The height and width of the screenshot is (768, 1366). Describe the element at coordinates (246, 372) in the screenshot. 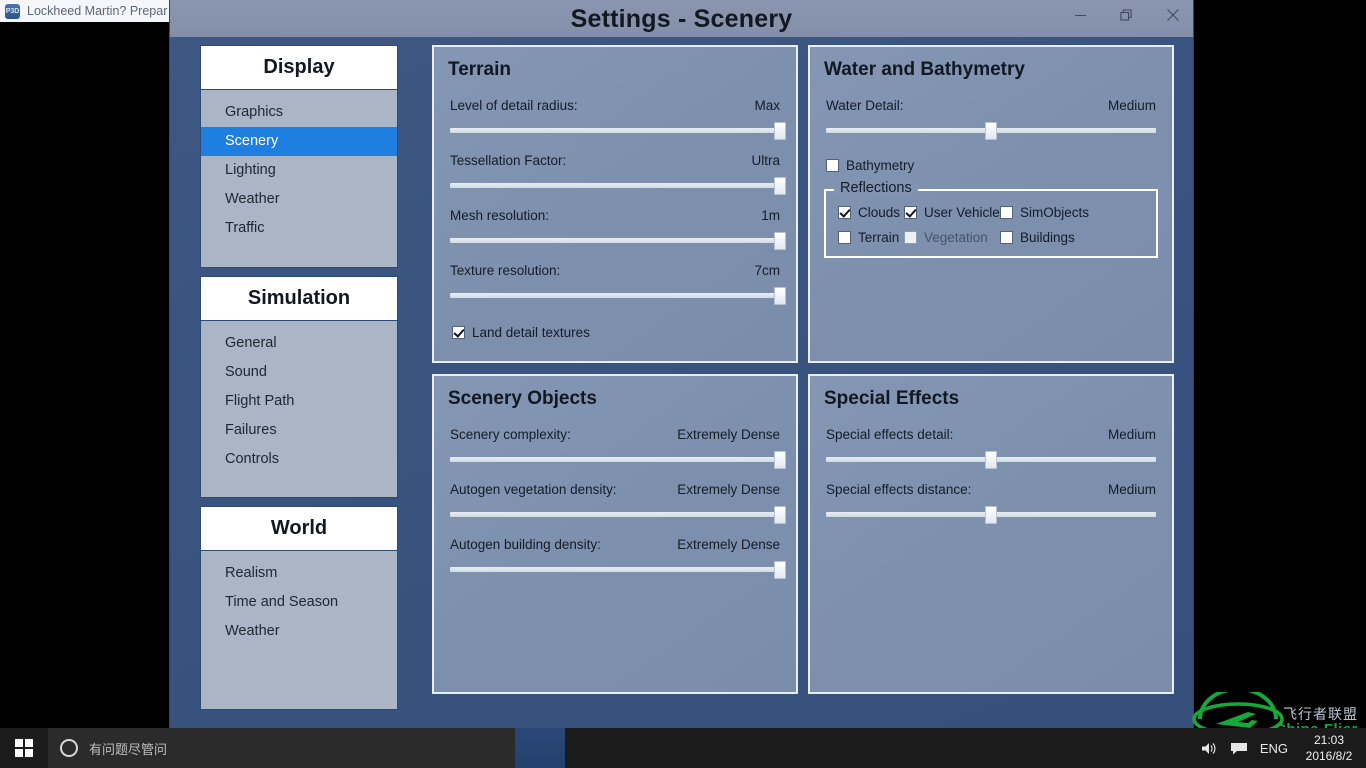

I see `sidebar-item-label: Sound` at that location.